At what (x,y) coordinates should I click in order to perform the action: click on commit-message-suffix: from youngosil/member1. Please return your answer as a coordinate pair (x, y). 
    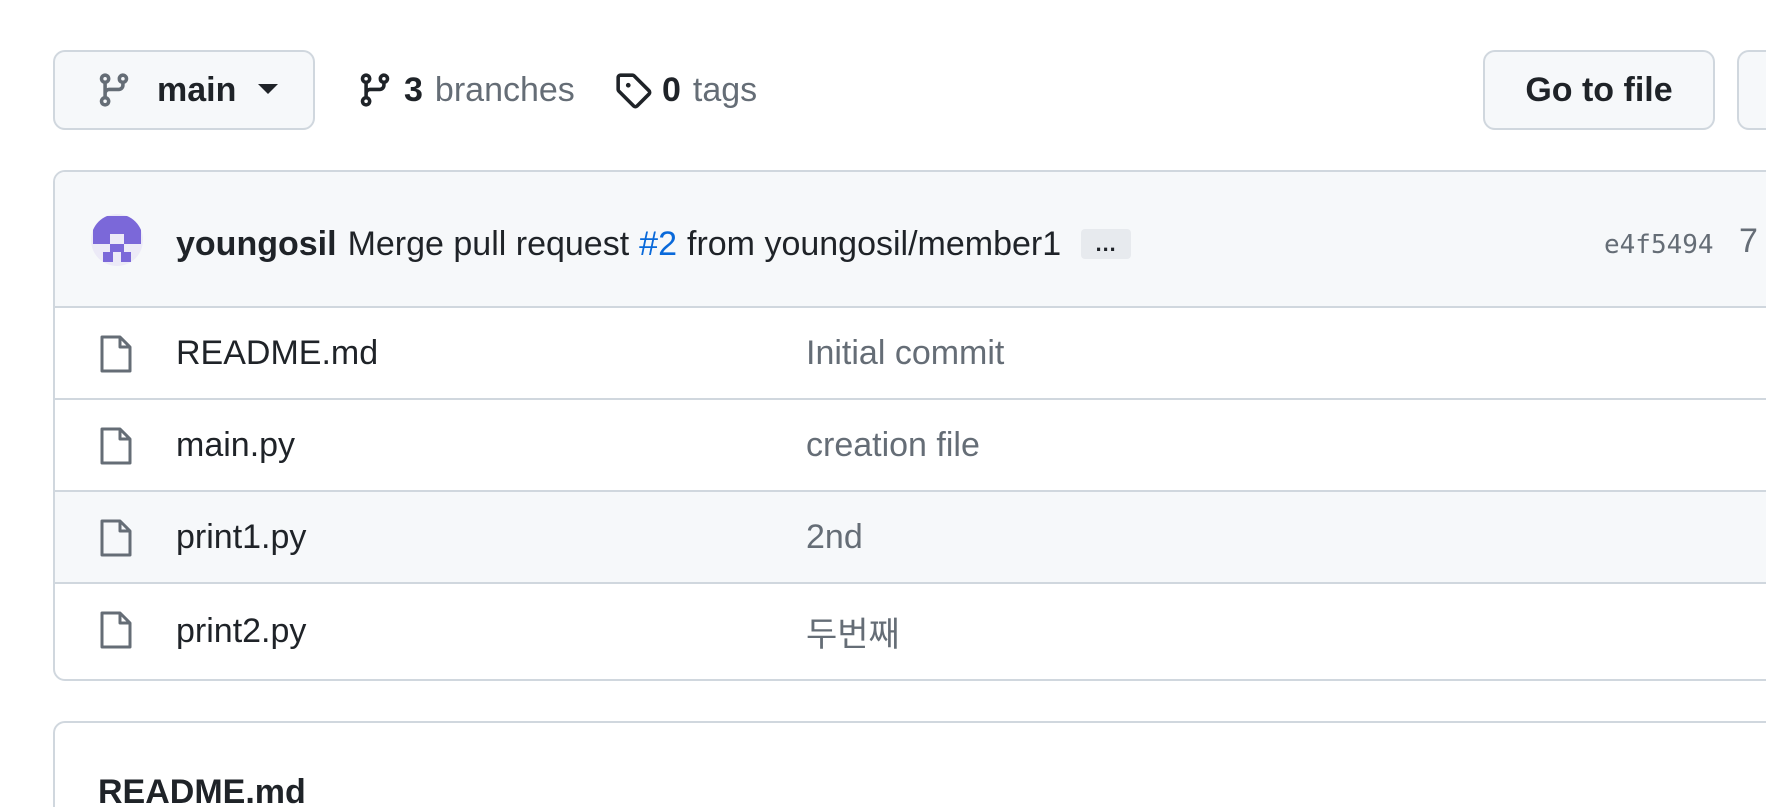
    Looking at the image, I should click on (874, 244).